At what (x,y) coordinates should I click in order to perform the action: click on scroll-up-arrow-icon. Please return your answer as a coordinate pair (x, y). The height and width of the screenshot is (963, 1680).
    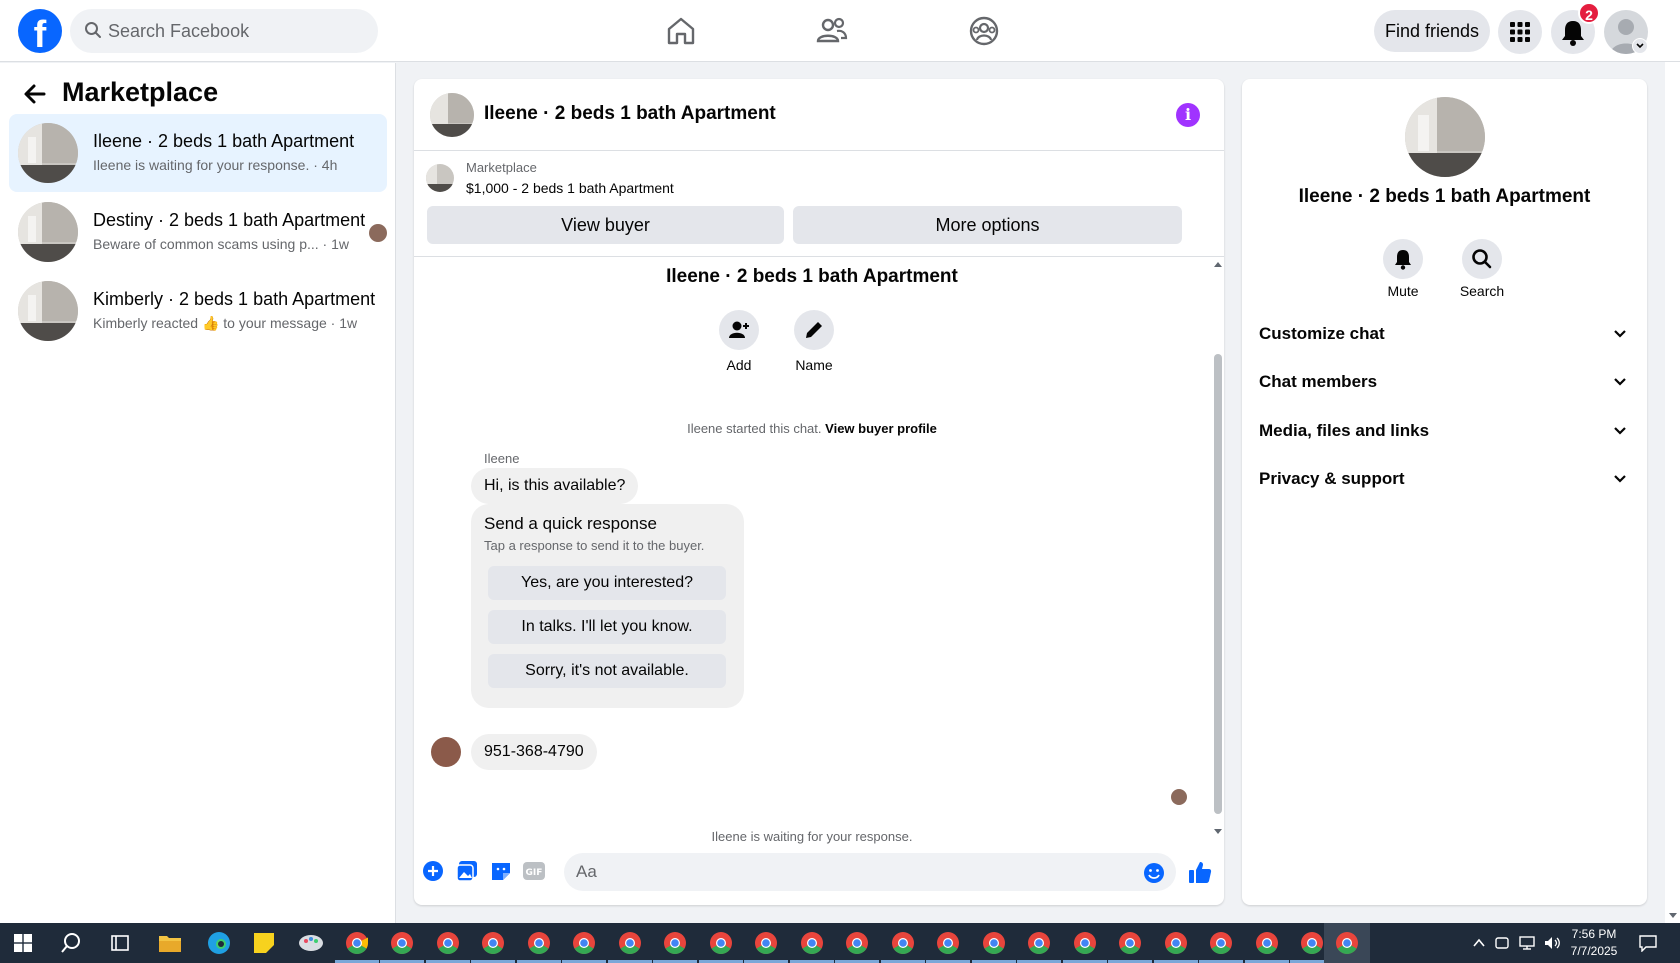
    Looking at the image, I should click on (1218, 264).